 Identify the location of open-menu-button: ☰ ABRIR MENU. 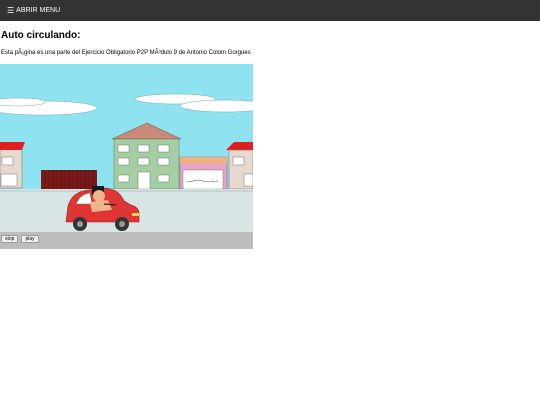
(33, 10).